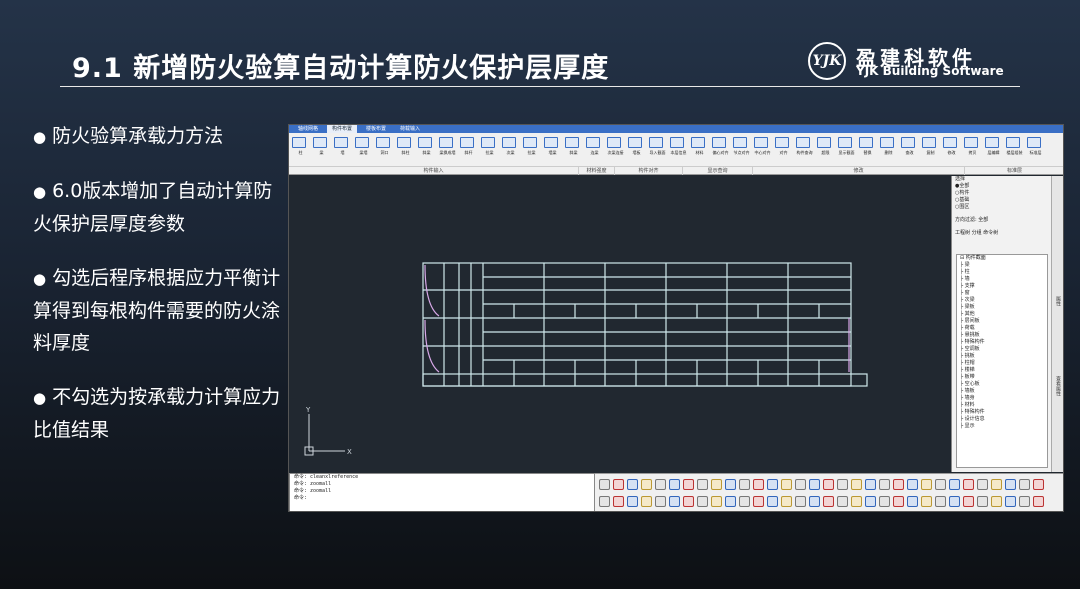  What do you see at coordinates (678, 148) in the screenshot?
I see `ribbon-tool-button: 本层信息` at bounding box center [678, 148].